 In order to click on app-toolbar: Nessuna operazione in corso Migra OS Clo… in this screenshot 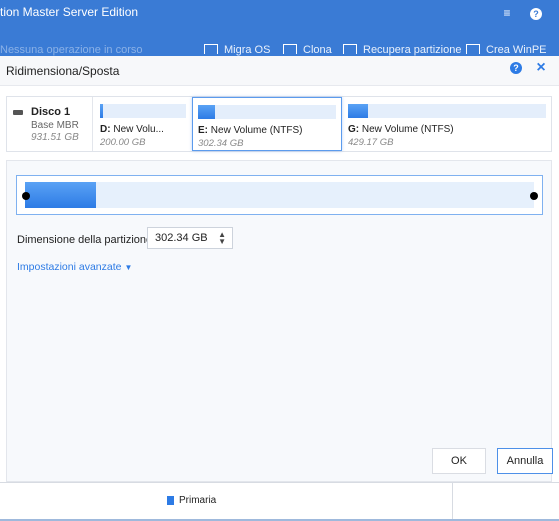, I will do `click(279, 41)`.